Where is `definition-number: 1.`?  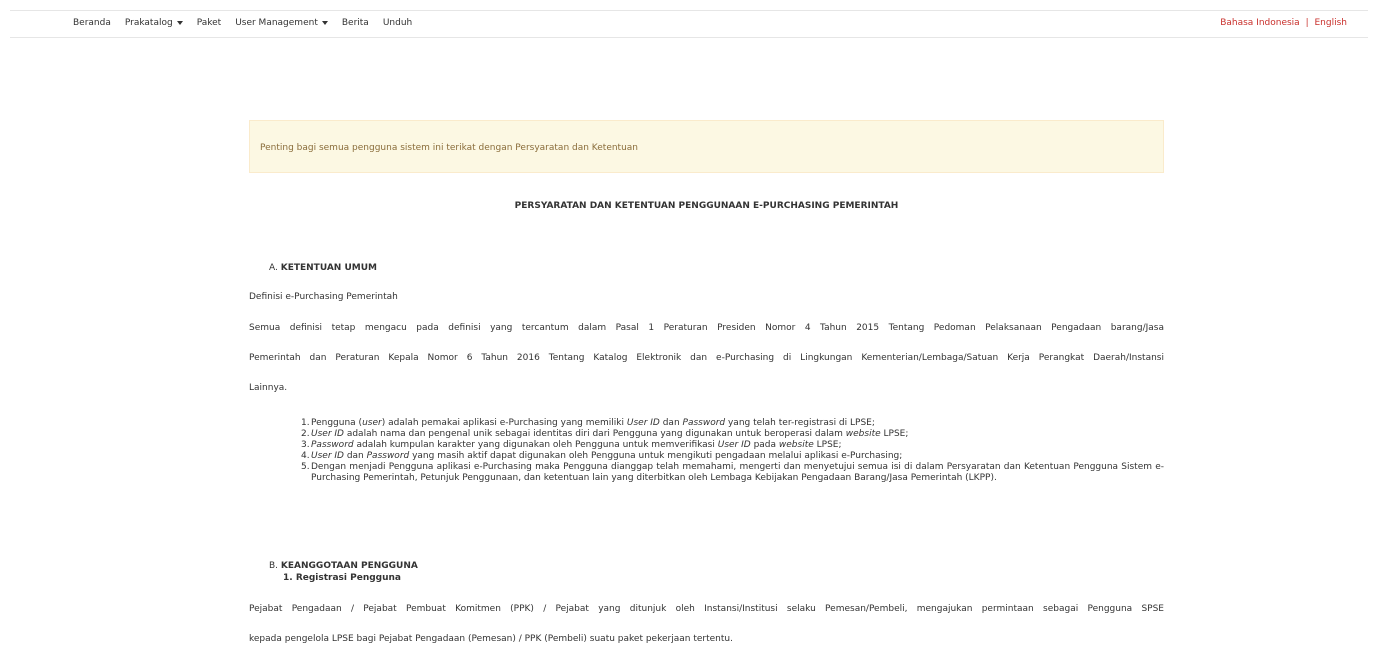 definition-number: 1. is located at coordinates (305, 423).